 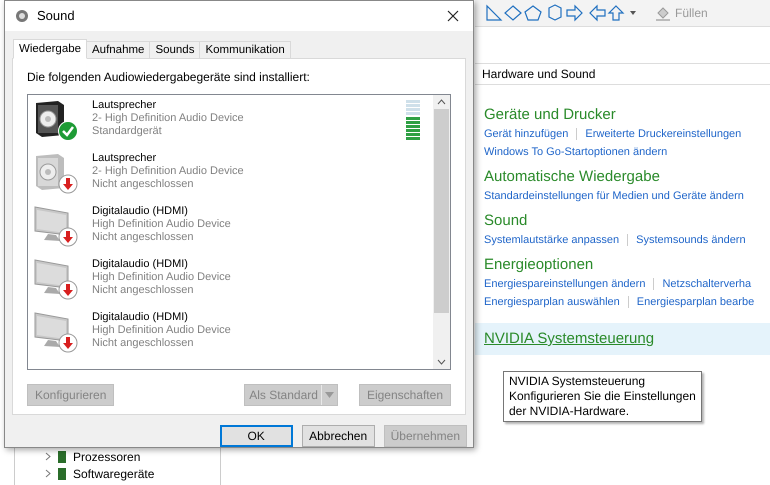 I want to click on tab: Wiedergabe, so click(x=50, y=49).